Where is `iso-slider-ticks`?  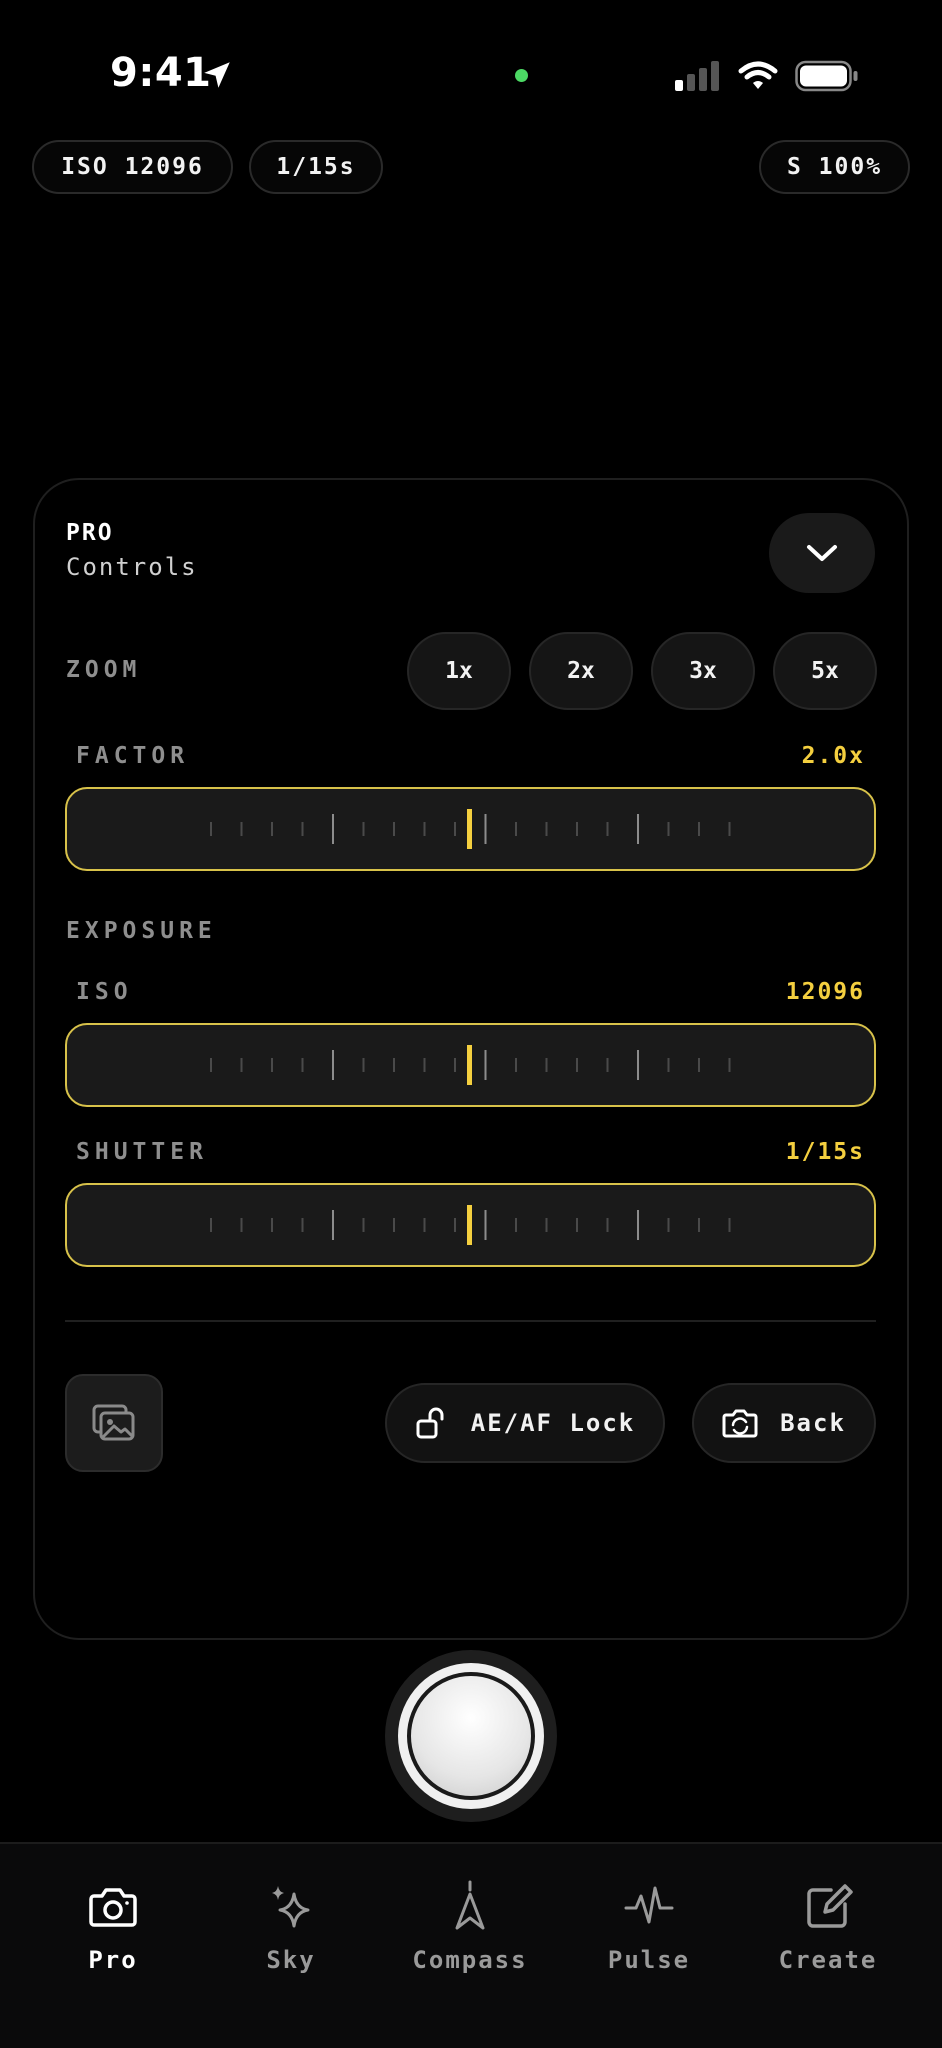
iso-slider-ticks is located at coordinates (470, 1065).